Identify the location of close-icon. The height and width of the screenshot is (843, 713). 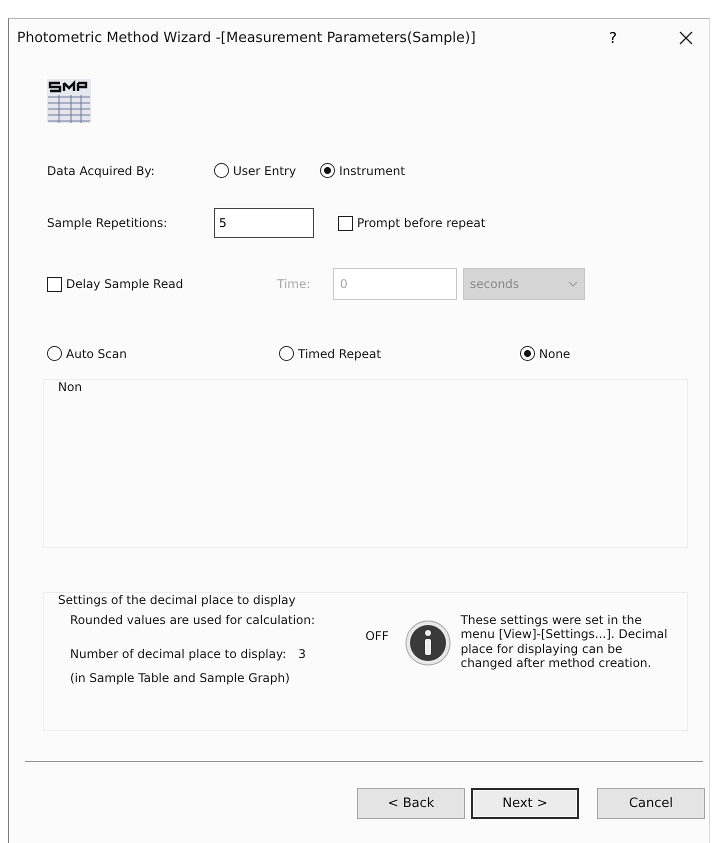
(686, 38).